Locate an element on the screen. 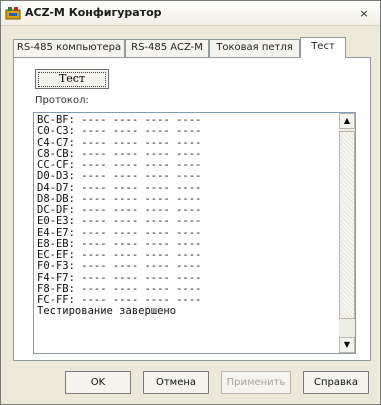 This screenshot has height=405, width=381. protocol-label: Протокол: is located at coordinates (62, 100).